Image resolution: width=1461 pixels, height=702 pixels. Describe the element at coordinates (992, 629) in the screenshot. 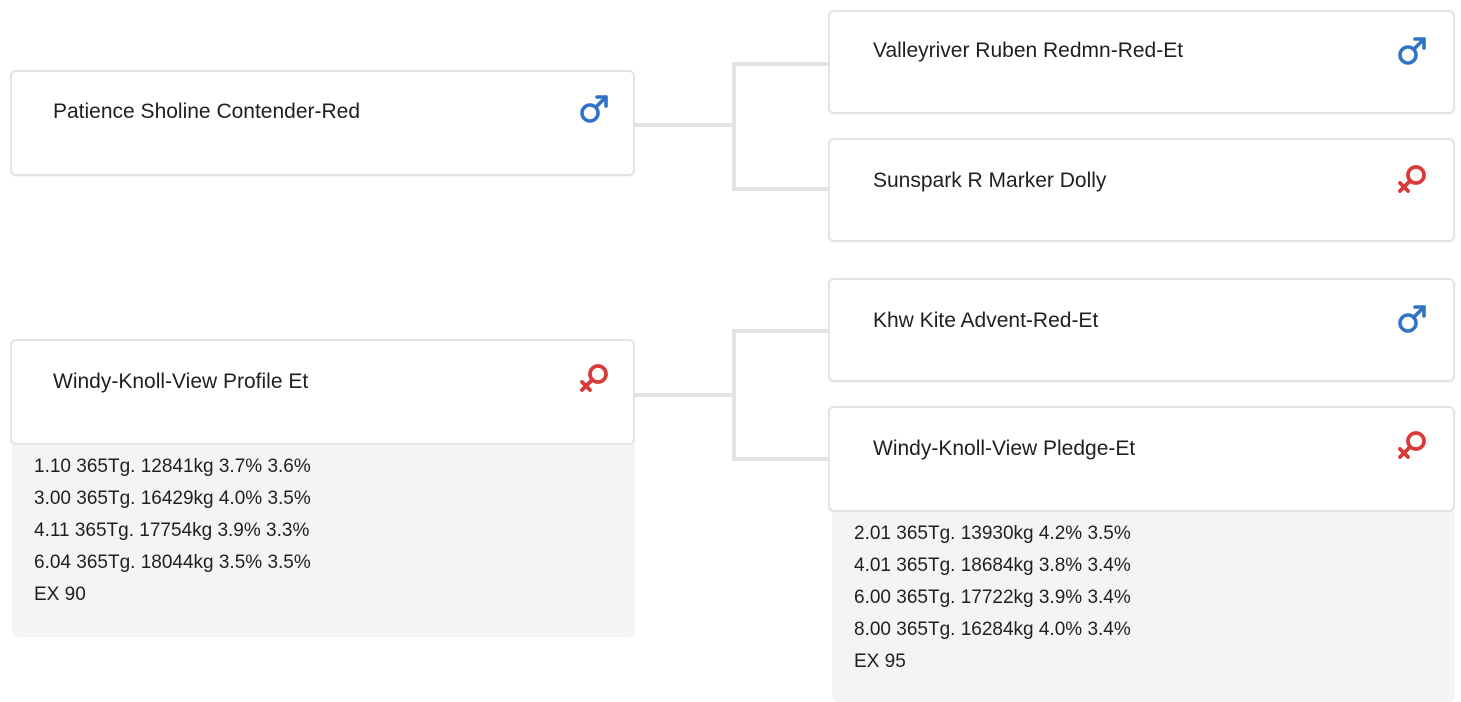

I see `record-line: 8.00 365Tg. 16284kg 4.0% 3.4%` at that location.